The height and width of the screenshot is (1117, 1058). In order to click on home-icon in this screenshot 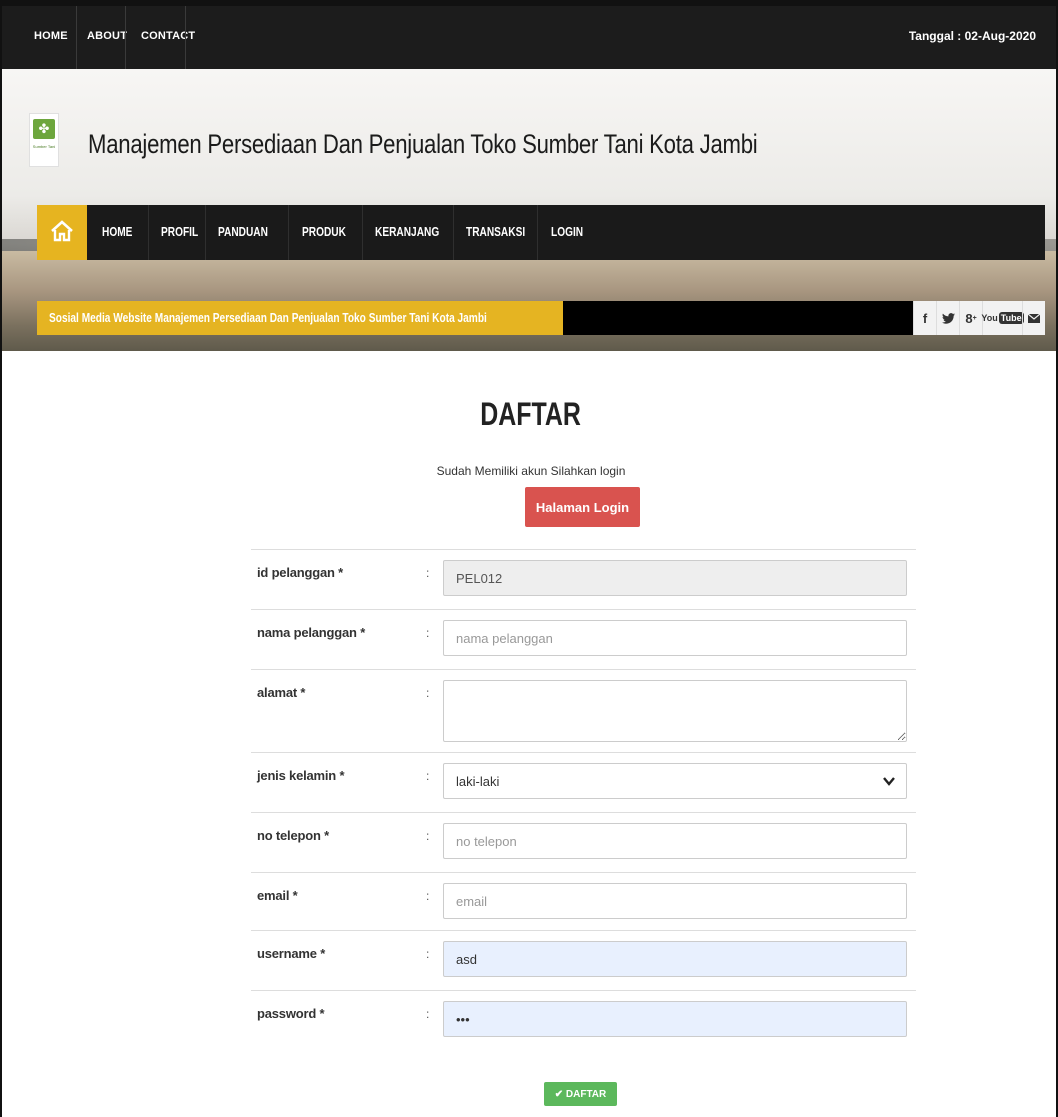, I will do `click(62, 231)`.